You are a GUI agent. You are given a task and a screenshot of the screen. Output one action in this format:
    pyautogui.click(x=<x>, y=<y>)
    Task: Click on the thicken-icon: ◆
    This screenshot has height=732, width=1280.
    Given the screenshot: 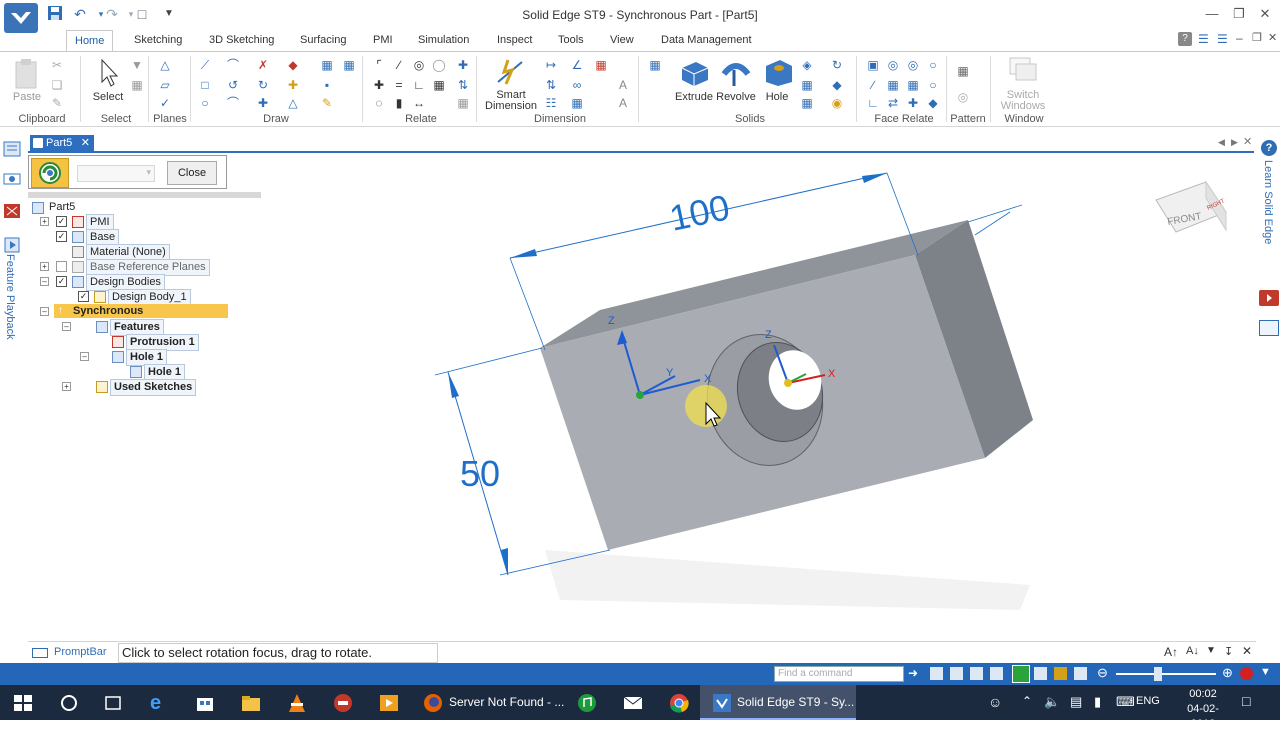 What is the action you would take?
    pyautogui.click(x=837, y=85)
    